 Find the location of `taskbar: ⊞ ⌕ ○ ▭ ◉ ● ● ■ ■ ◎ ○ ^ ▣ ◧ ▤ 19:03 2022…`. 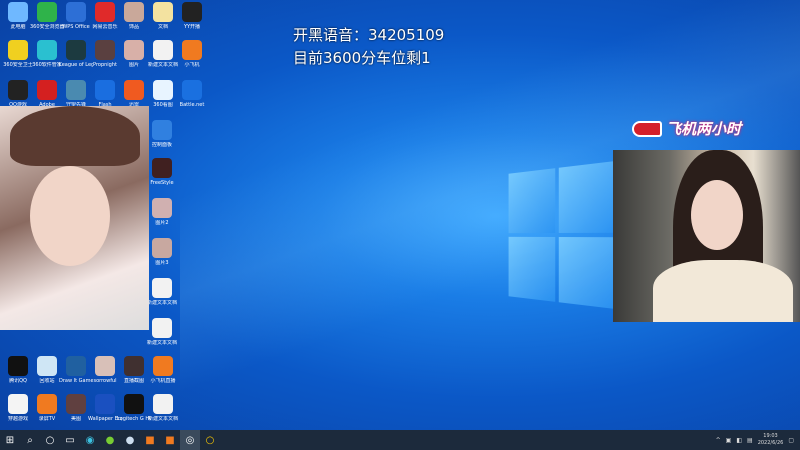

taskbar: ⊞ ⌕ ○ ▭ ◉ ● ● ■ ■ ◎ ○ ^ ▣ ◧ ▤ 19:03 2022… is located at coordinates (400, 440).